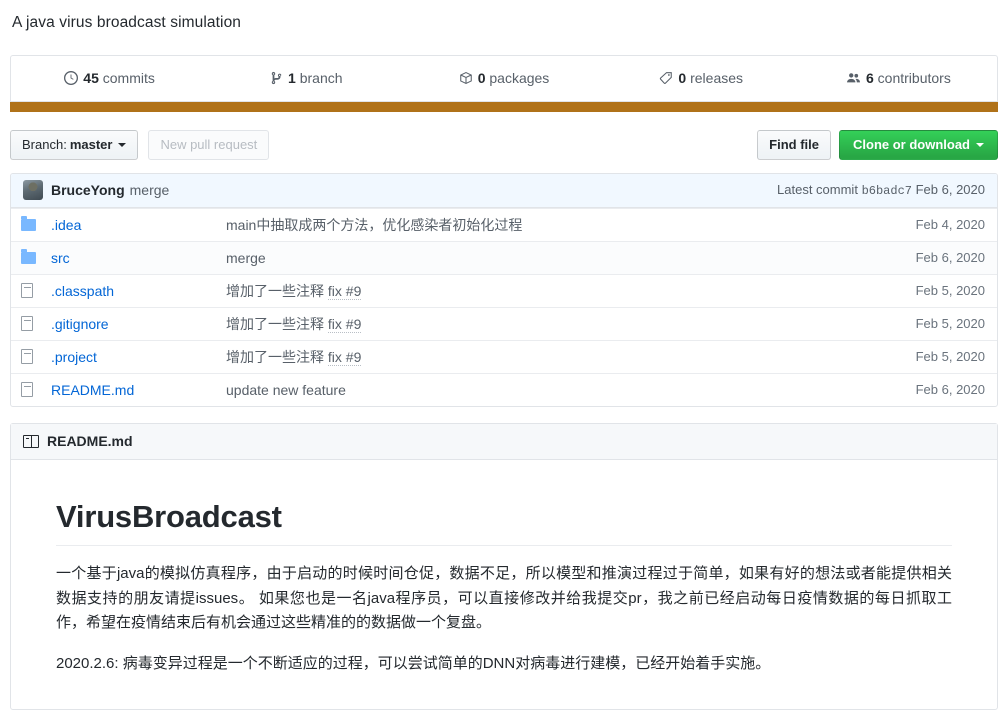 This screenshot has height=710, width=1008. What do you see at coordinates (138, 258) in the screenshot?
I see `file-name: src` at bounding box center [138, 258].